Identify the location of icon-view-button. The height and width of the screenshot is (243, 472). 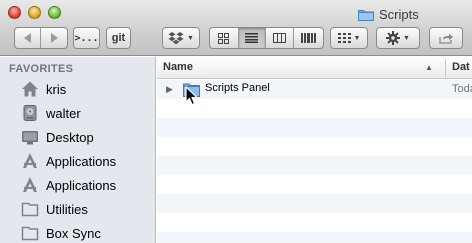
(224, 38).